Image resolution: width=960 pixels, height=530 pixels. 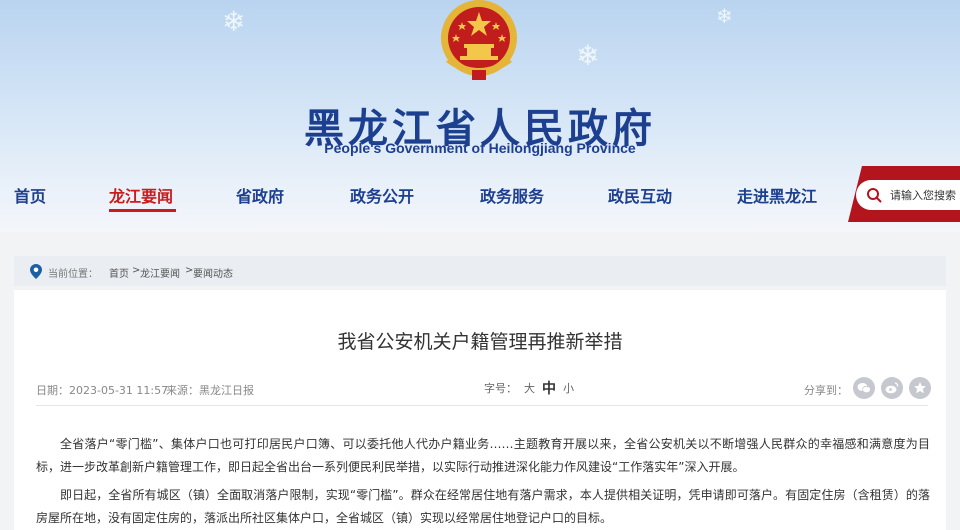 What do you see at coordinates (923, 195) in the screenshot?
I see `search-placeholder: 请输入您搜索` at bounding box center [923, 195].